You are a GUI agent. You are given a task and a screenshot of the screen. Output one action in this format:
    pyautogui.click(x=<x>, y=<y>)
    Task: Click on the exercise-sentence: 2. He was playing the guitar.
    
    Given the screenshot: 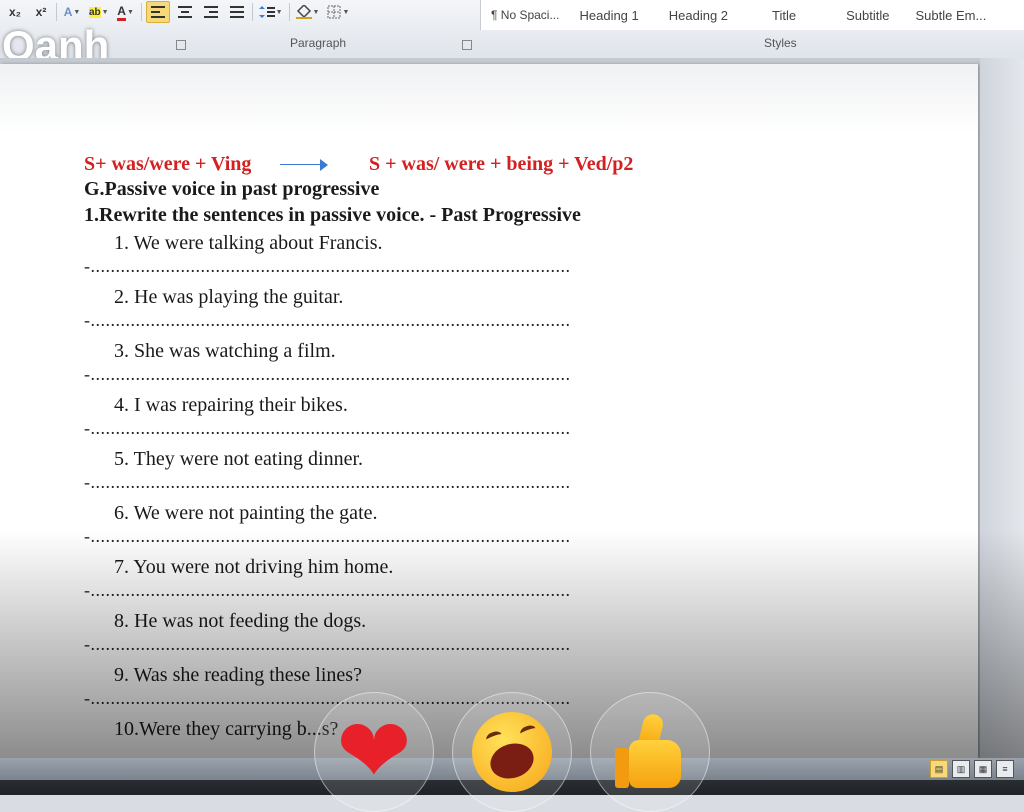 What is the action you would take?
    pyautogui.click(x=229, y=297)
    